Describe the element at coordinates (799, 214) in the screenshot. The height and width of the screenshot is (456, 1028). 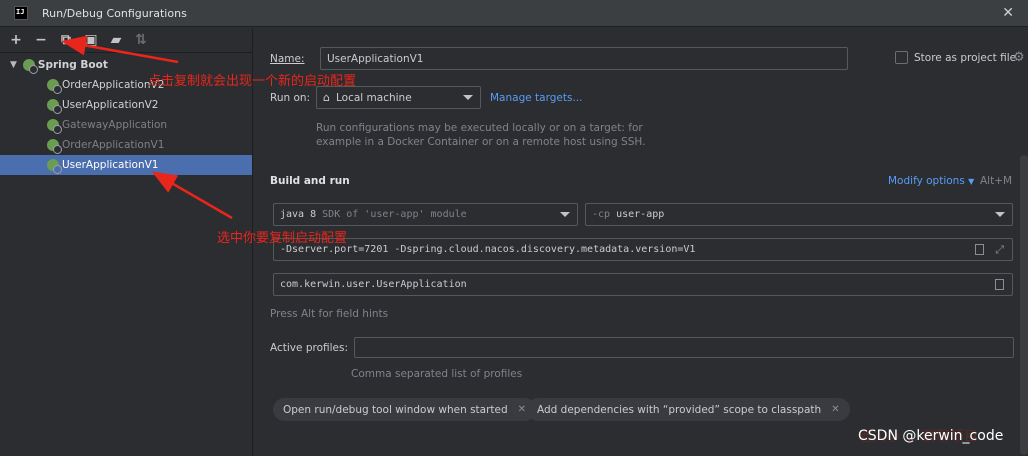
I see `classpath-select: -cp user-app` at that location.